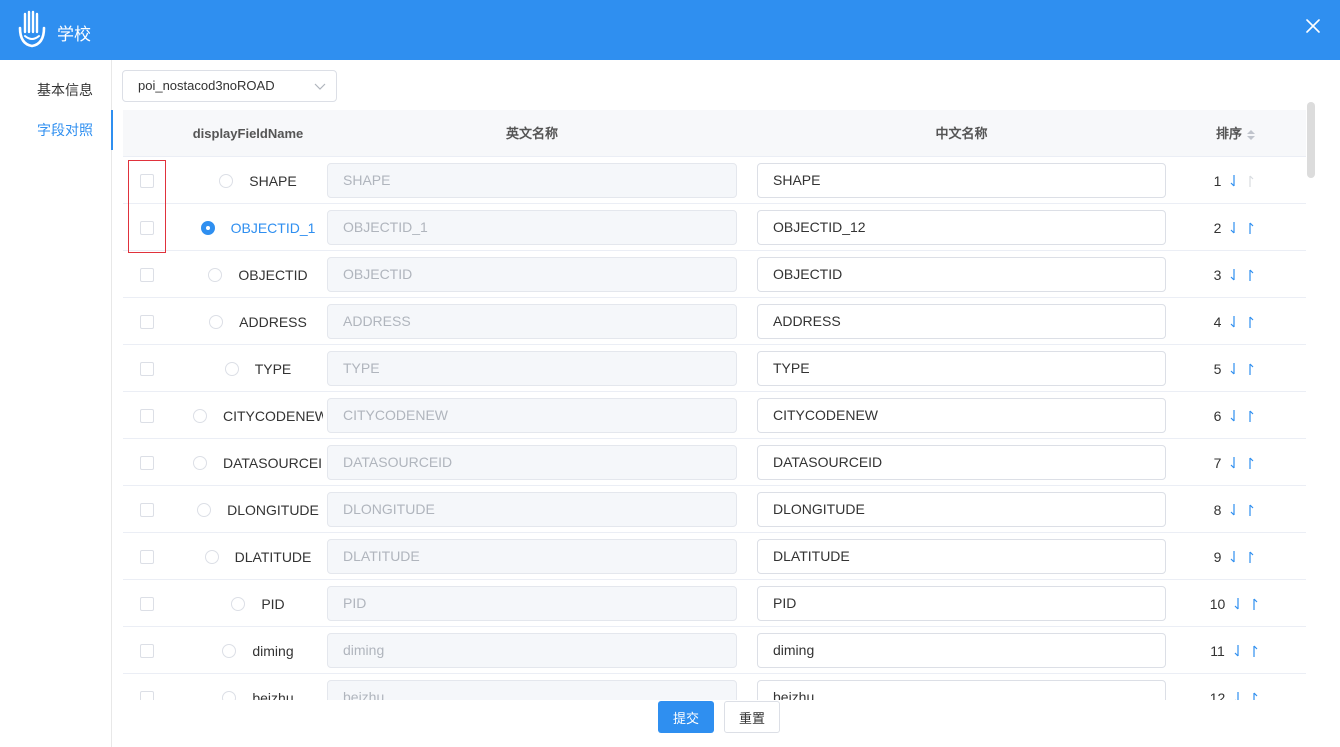 This screenshot has width=1340, height=747. Describe the element at coordinates (961, 690) in the screenshot. I see `chinese-name-input: beizhu` at that location.